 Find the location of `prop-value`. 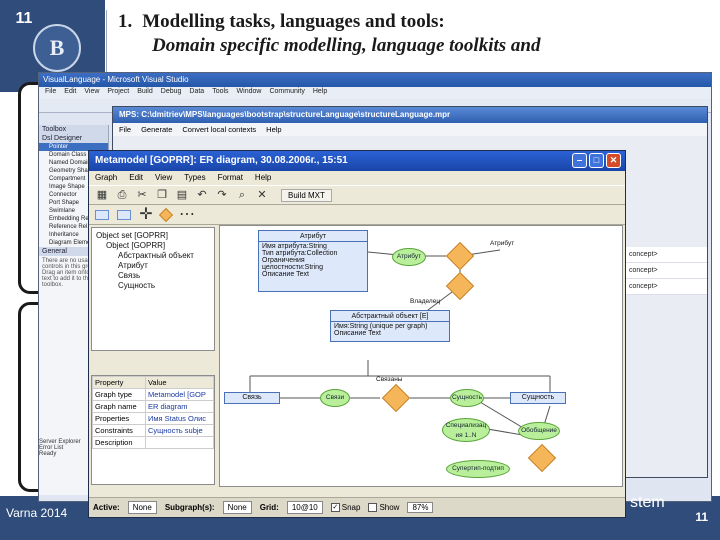

prop-value is located at coordinates (179, 442).